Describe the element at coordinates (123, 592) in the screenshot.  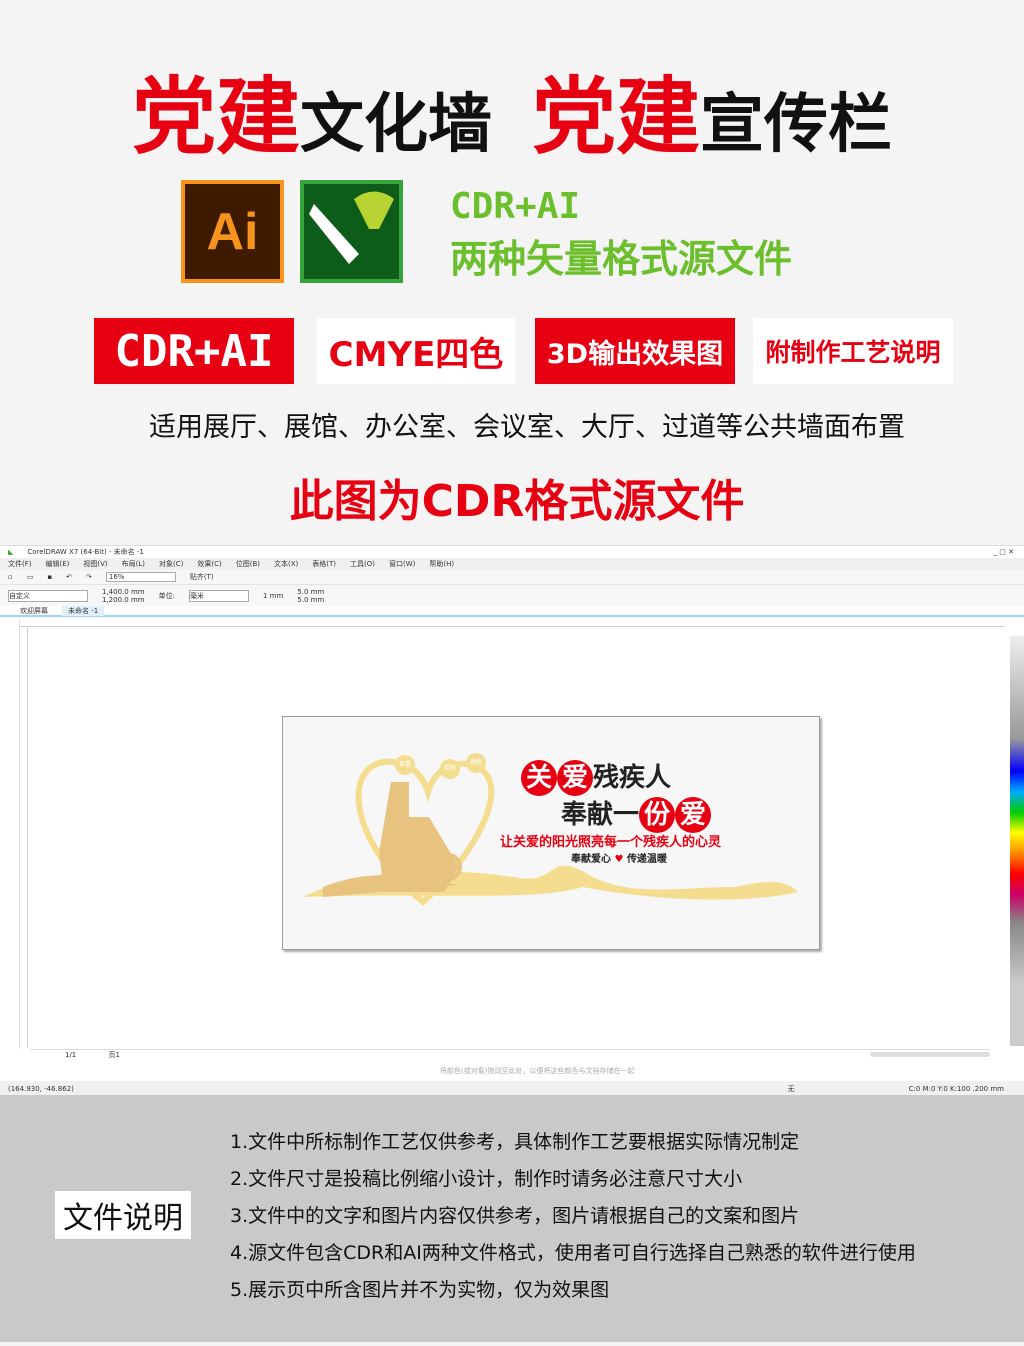
I see `page-width-field: 1,400.0 mm` at that location.